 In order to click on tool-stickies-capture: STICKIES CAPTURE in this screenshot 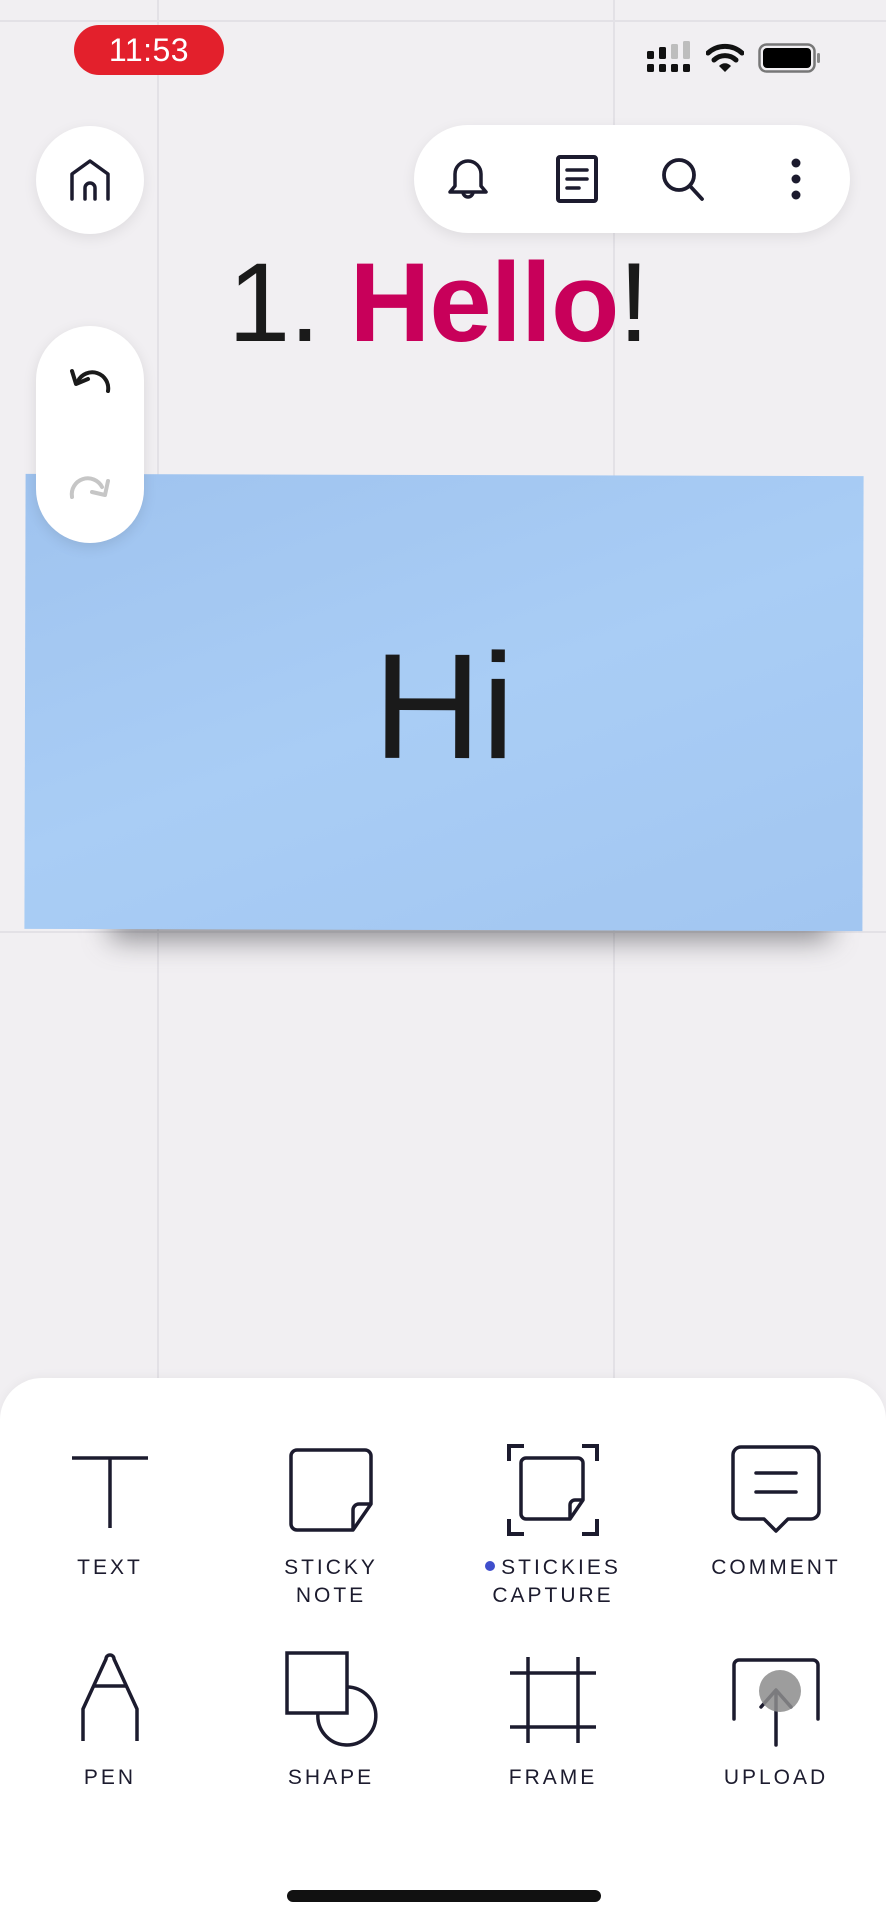, I will do `click(553, 1525)`.